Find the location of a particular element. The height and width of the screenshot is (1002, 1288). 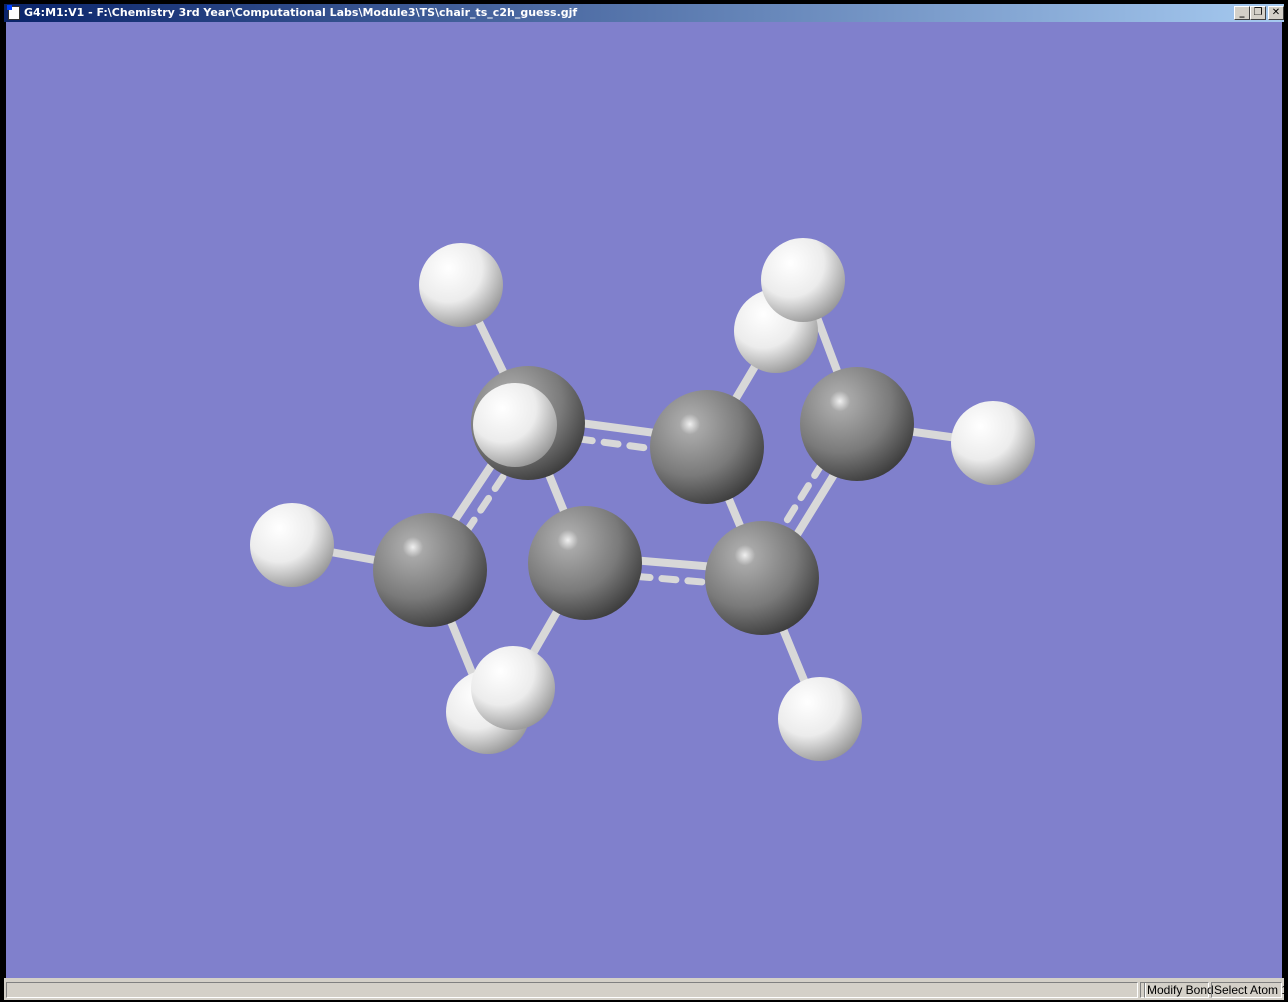

hydrogen-atom-H3 is located at coordinates (803, 280).